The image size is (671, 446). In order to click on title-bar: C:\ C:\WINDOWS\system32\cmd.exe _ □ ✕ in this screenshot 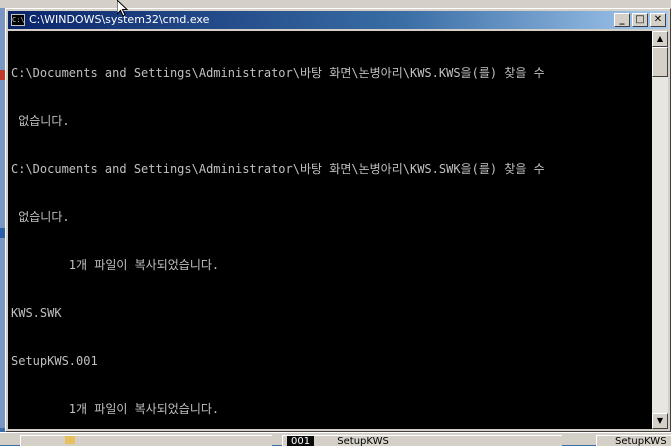, I will do `click(338, 20)`.